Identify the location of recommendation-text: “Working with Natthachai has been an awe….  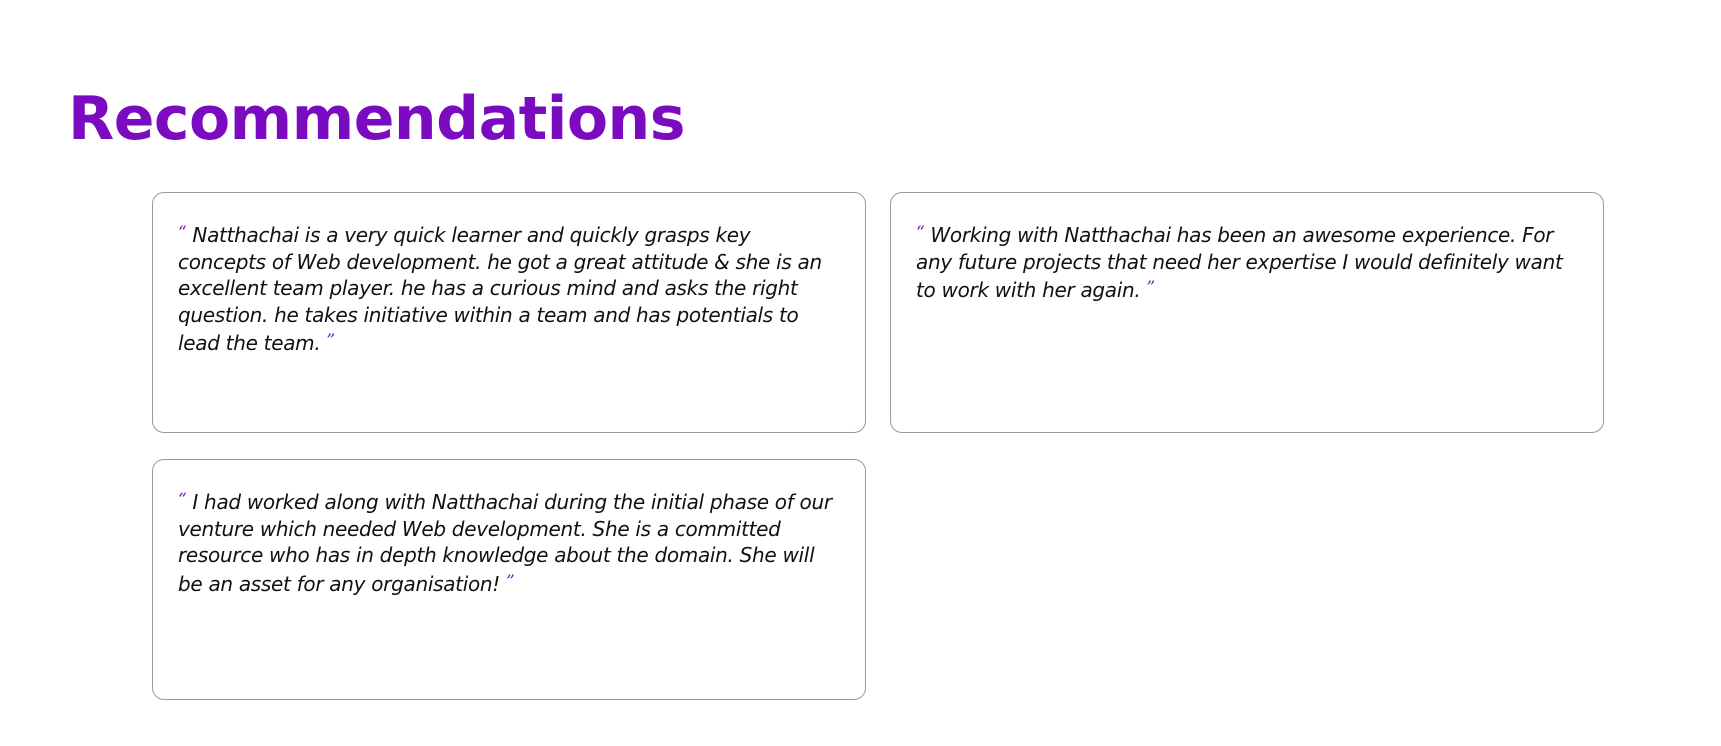
(1247, 262).